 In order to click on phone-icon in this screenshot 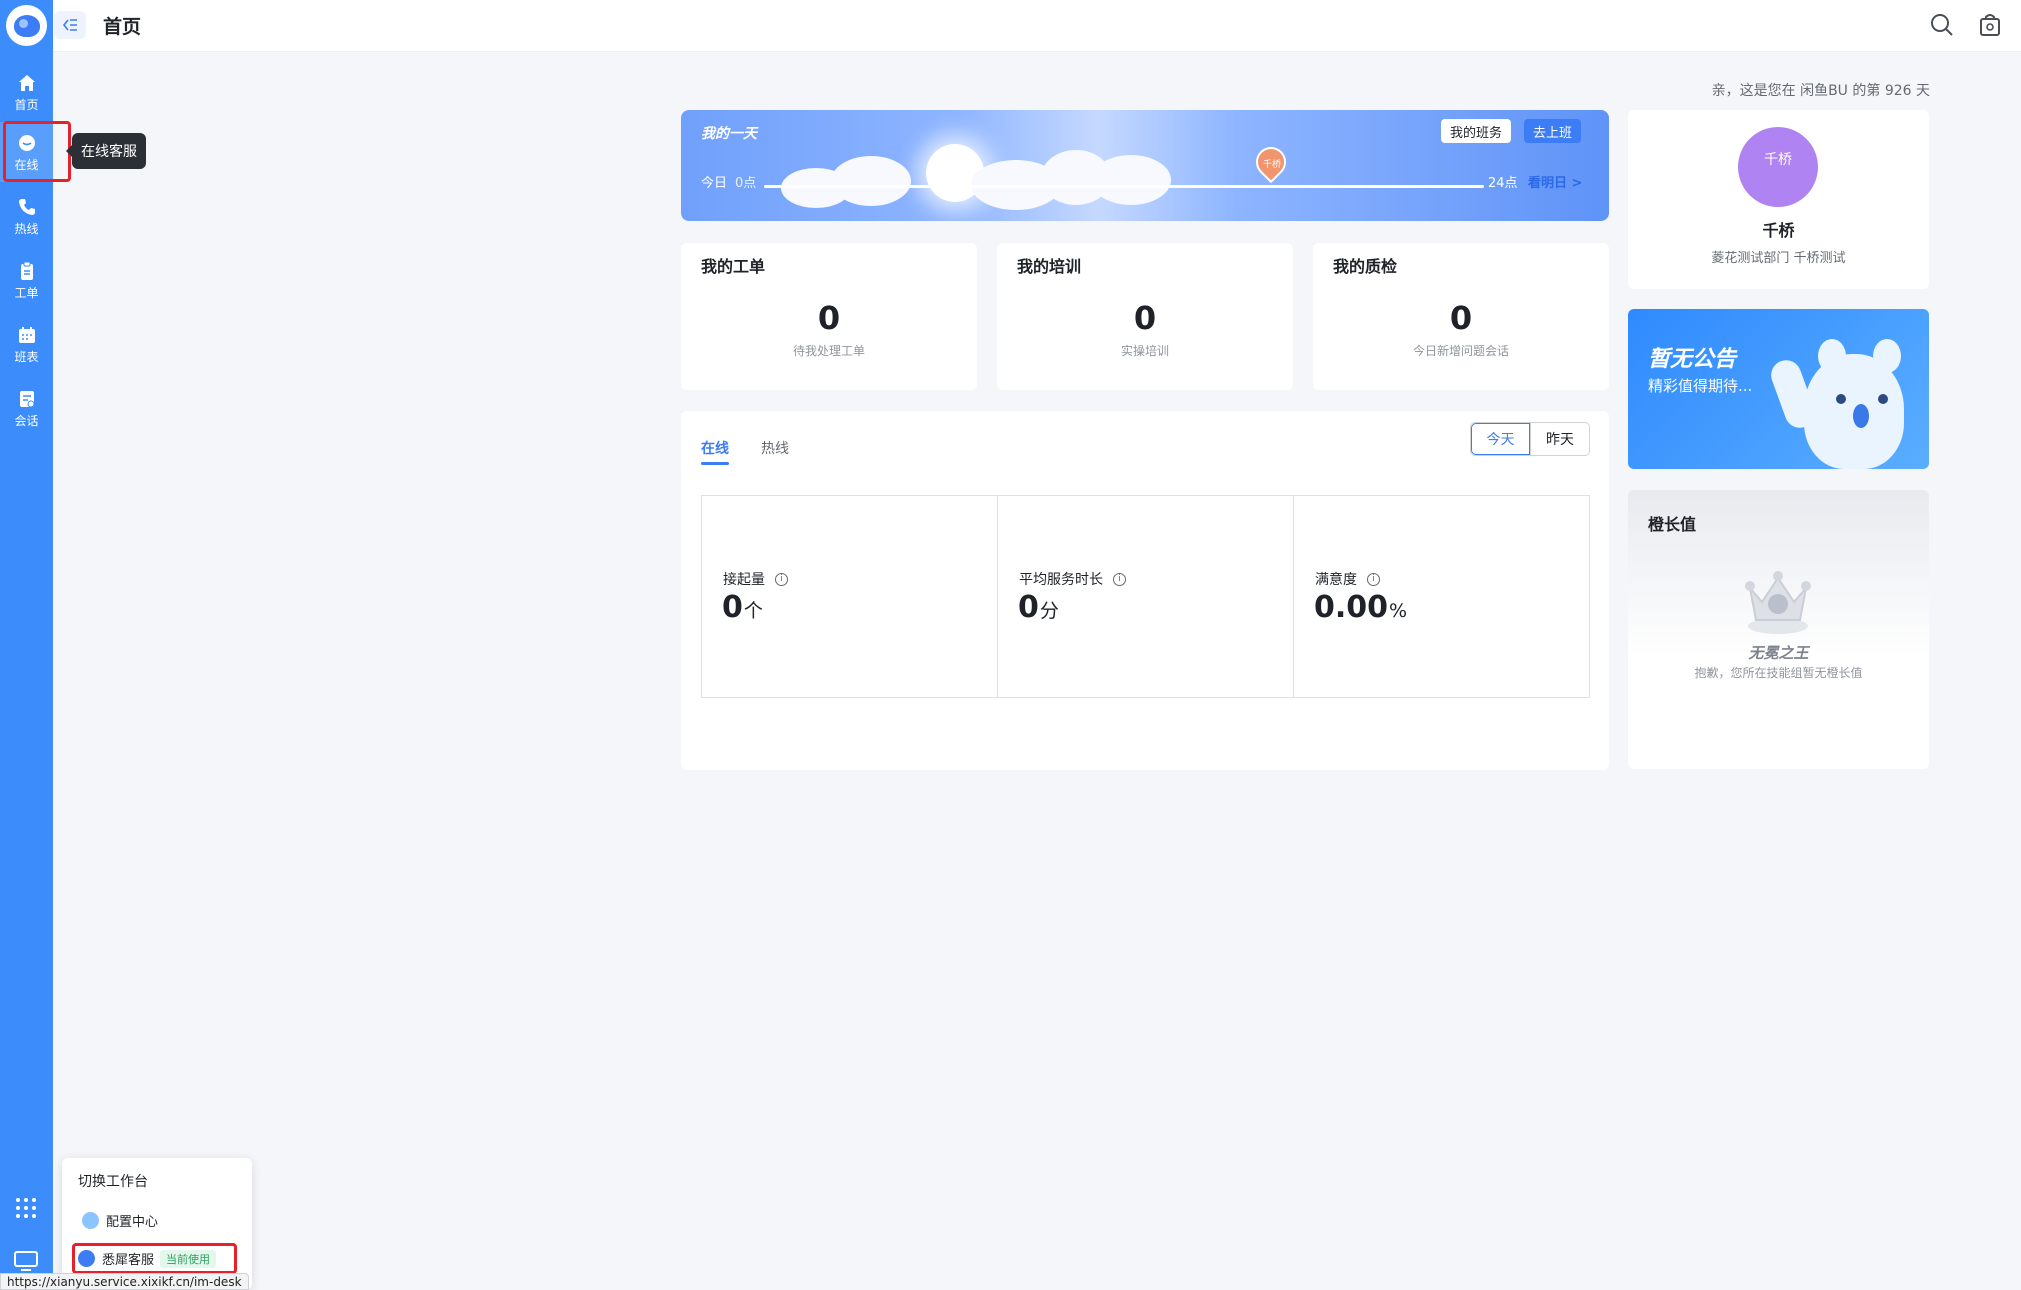, I will do `click(27, 207)`.